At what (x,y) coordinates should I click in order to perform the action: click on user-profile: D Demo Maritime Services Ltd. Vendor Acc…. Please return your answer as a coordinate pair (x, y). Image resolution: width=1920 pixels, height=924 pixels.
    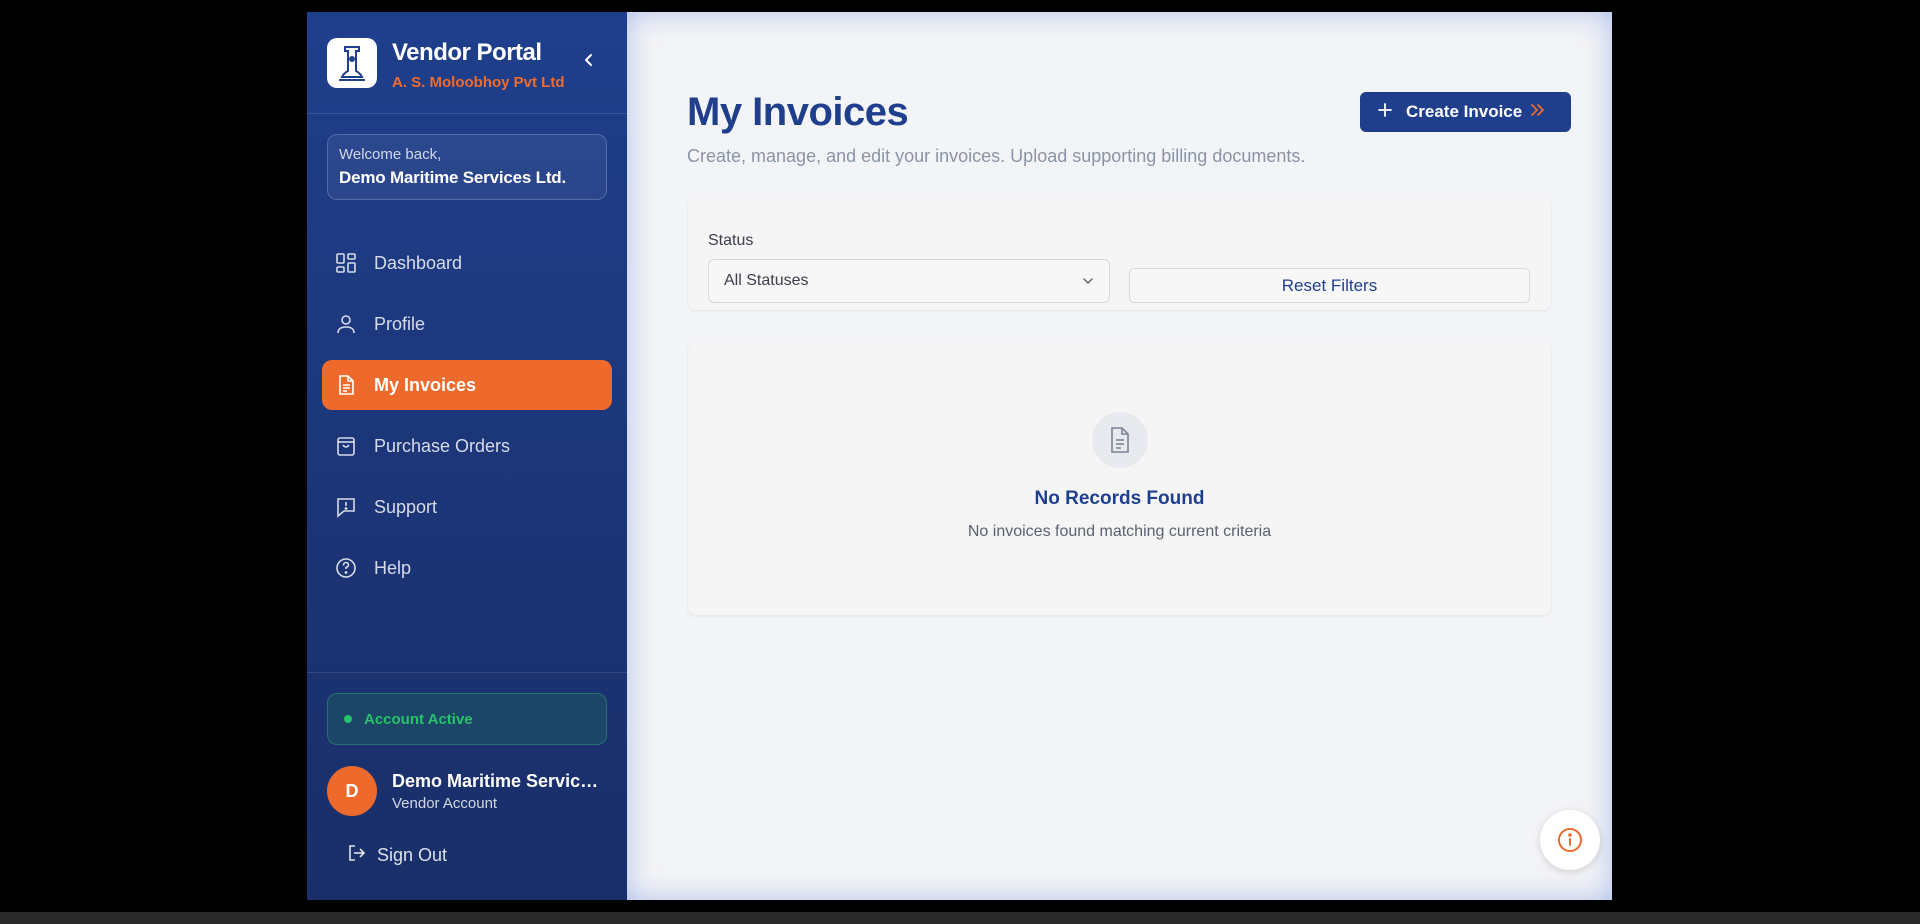
    Looking at the image, I should click on (472, 791).